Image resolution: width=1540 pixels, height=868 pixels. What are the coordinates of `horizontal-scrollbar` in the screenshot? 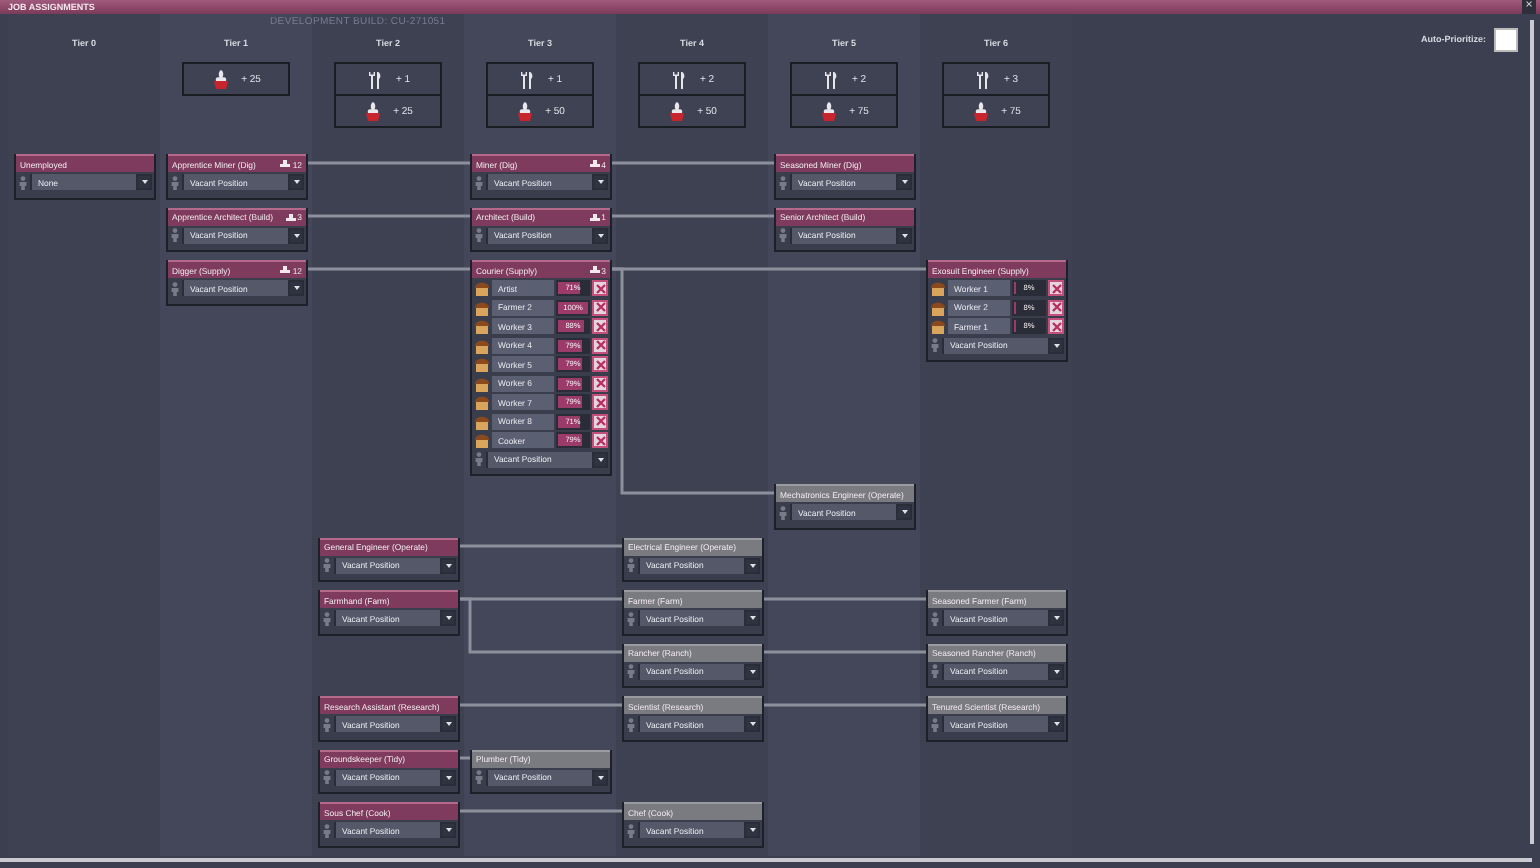 It's located at (766, 860).